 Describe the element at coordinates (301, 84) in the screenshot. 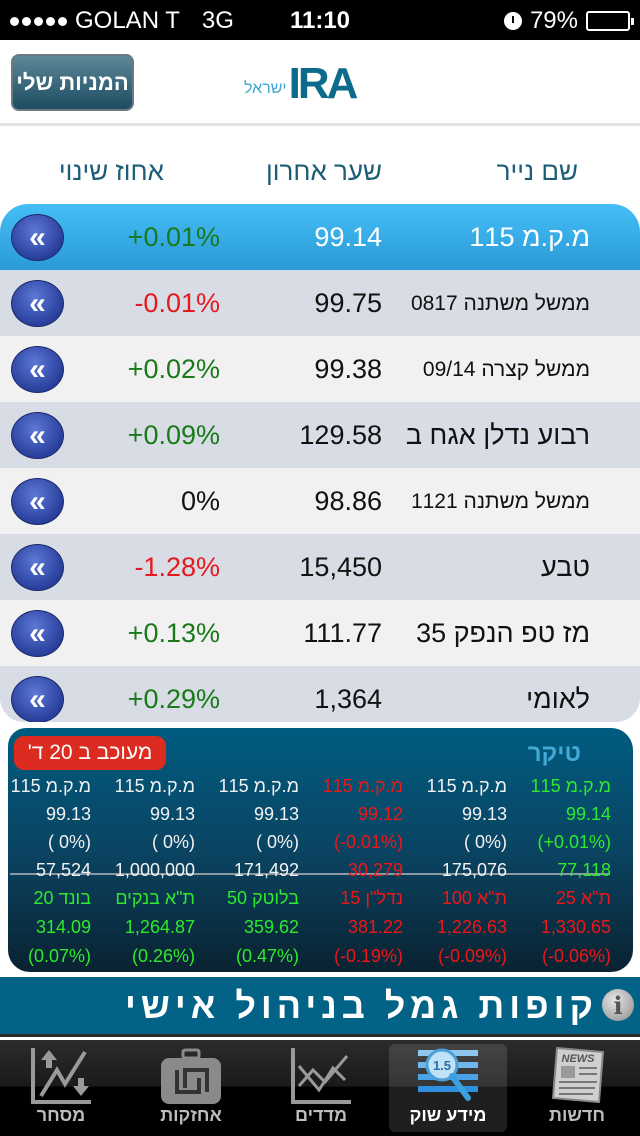

I see `ira-logo: ישראל IRA` at that location.